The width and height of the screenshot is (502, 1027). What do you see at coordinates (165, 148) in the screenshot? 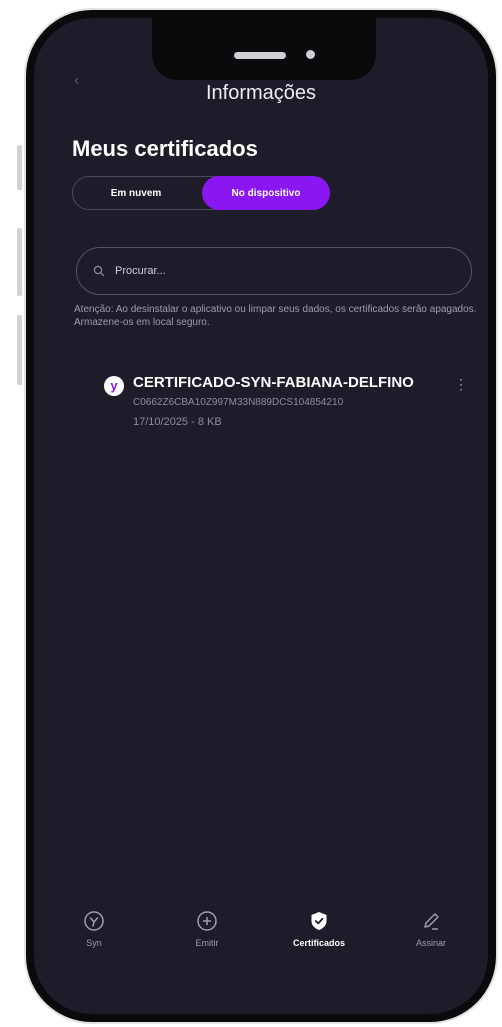
I see `page-title: Meus certificados` at bounding box center [165, 148].